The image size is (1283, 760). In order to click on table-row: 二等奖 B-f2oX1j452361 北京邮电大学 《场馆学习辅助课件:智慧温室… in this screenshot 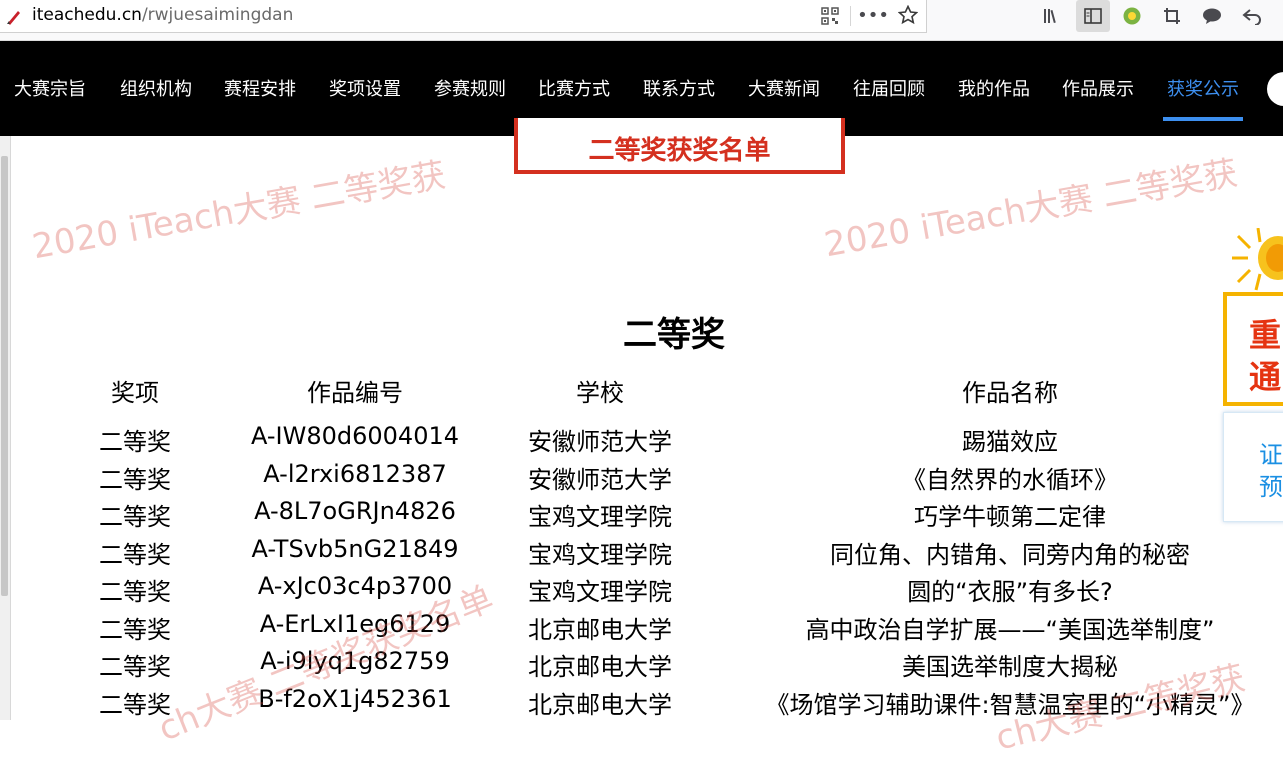, I will do `click(641, 703)`.